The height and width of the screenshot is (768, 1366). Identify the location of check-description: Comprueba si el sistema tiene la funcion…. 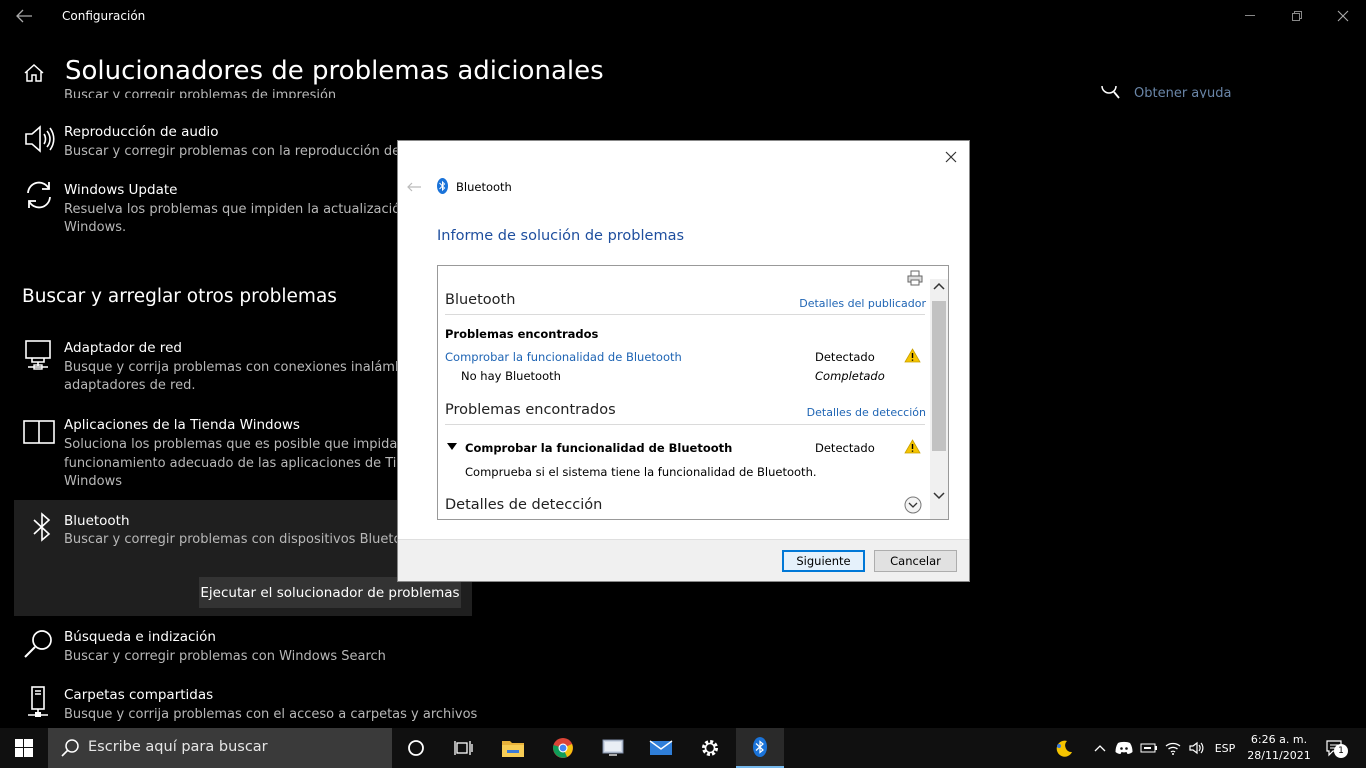
(641, 472).